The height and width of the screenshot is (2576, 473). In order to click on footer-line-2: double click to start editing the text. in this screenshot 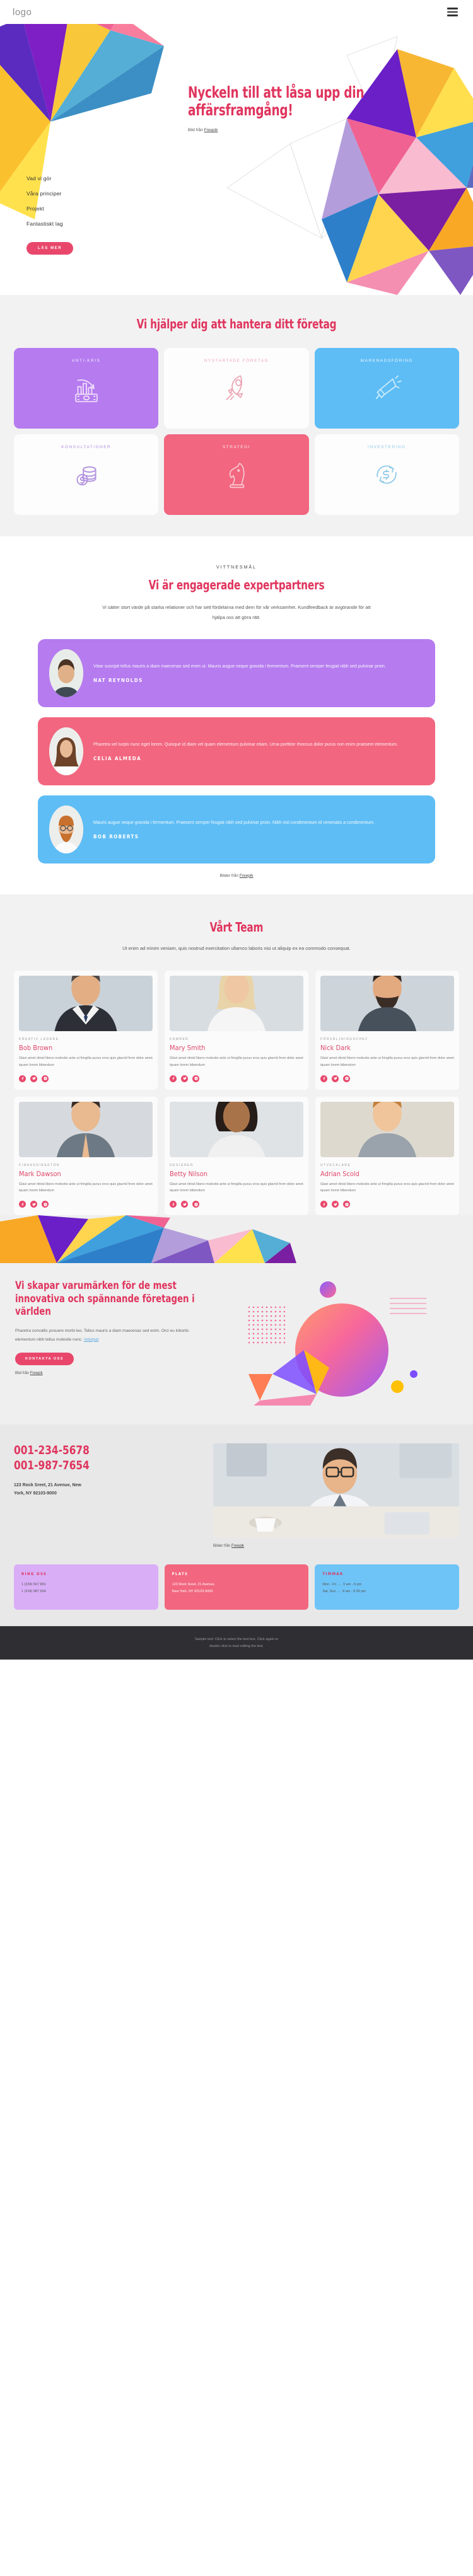, I will do `click(237, 1646)`.